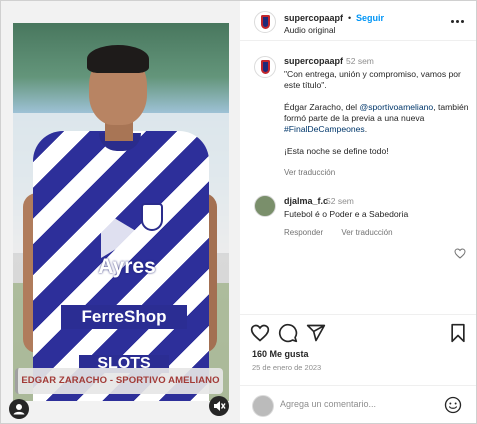 The width and height of the screenshot is (477, 424). I want to click on comment-text: Futebol é o Poder e a Sabedoria, so click(346, 214).